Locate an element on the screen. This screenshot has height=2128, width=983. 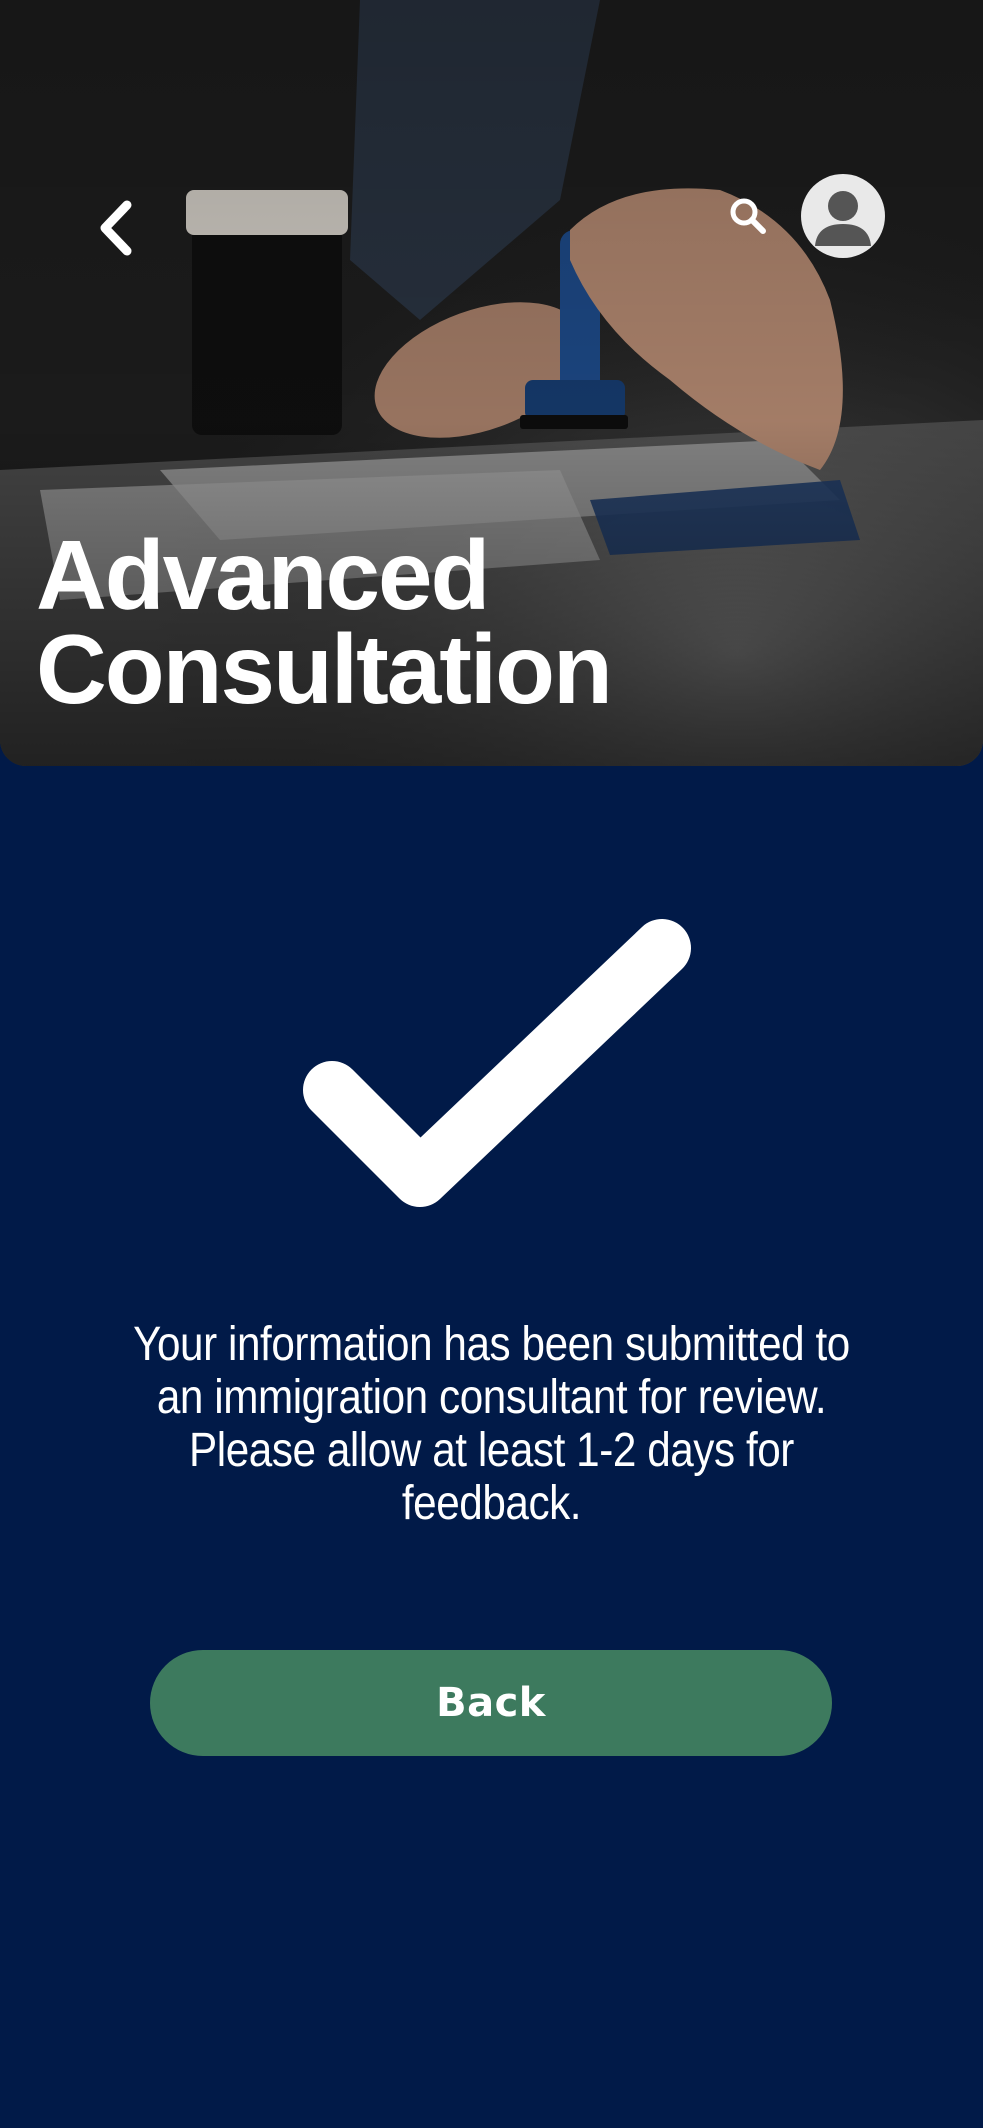
search-button is located at coordinates (748, 216).